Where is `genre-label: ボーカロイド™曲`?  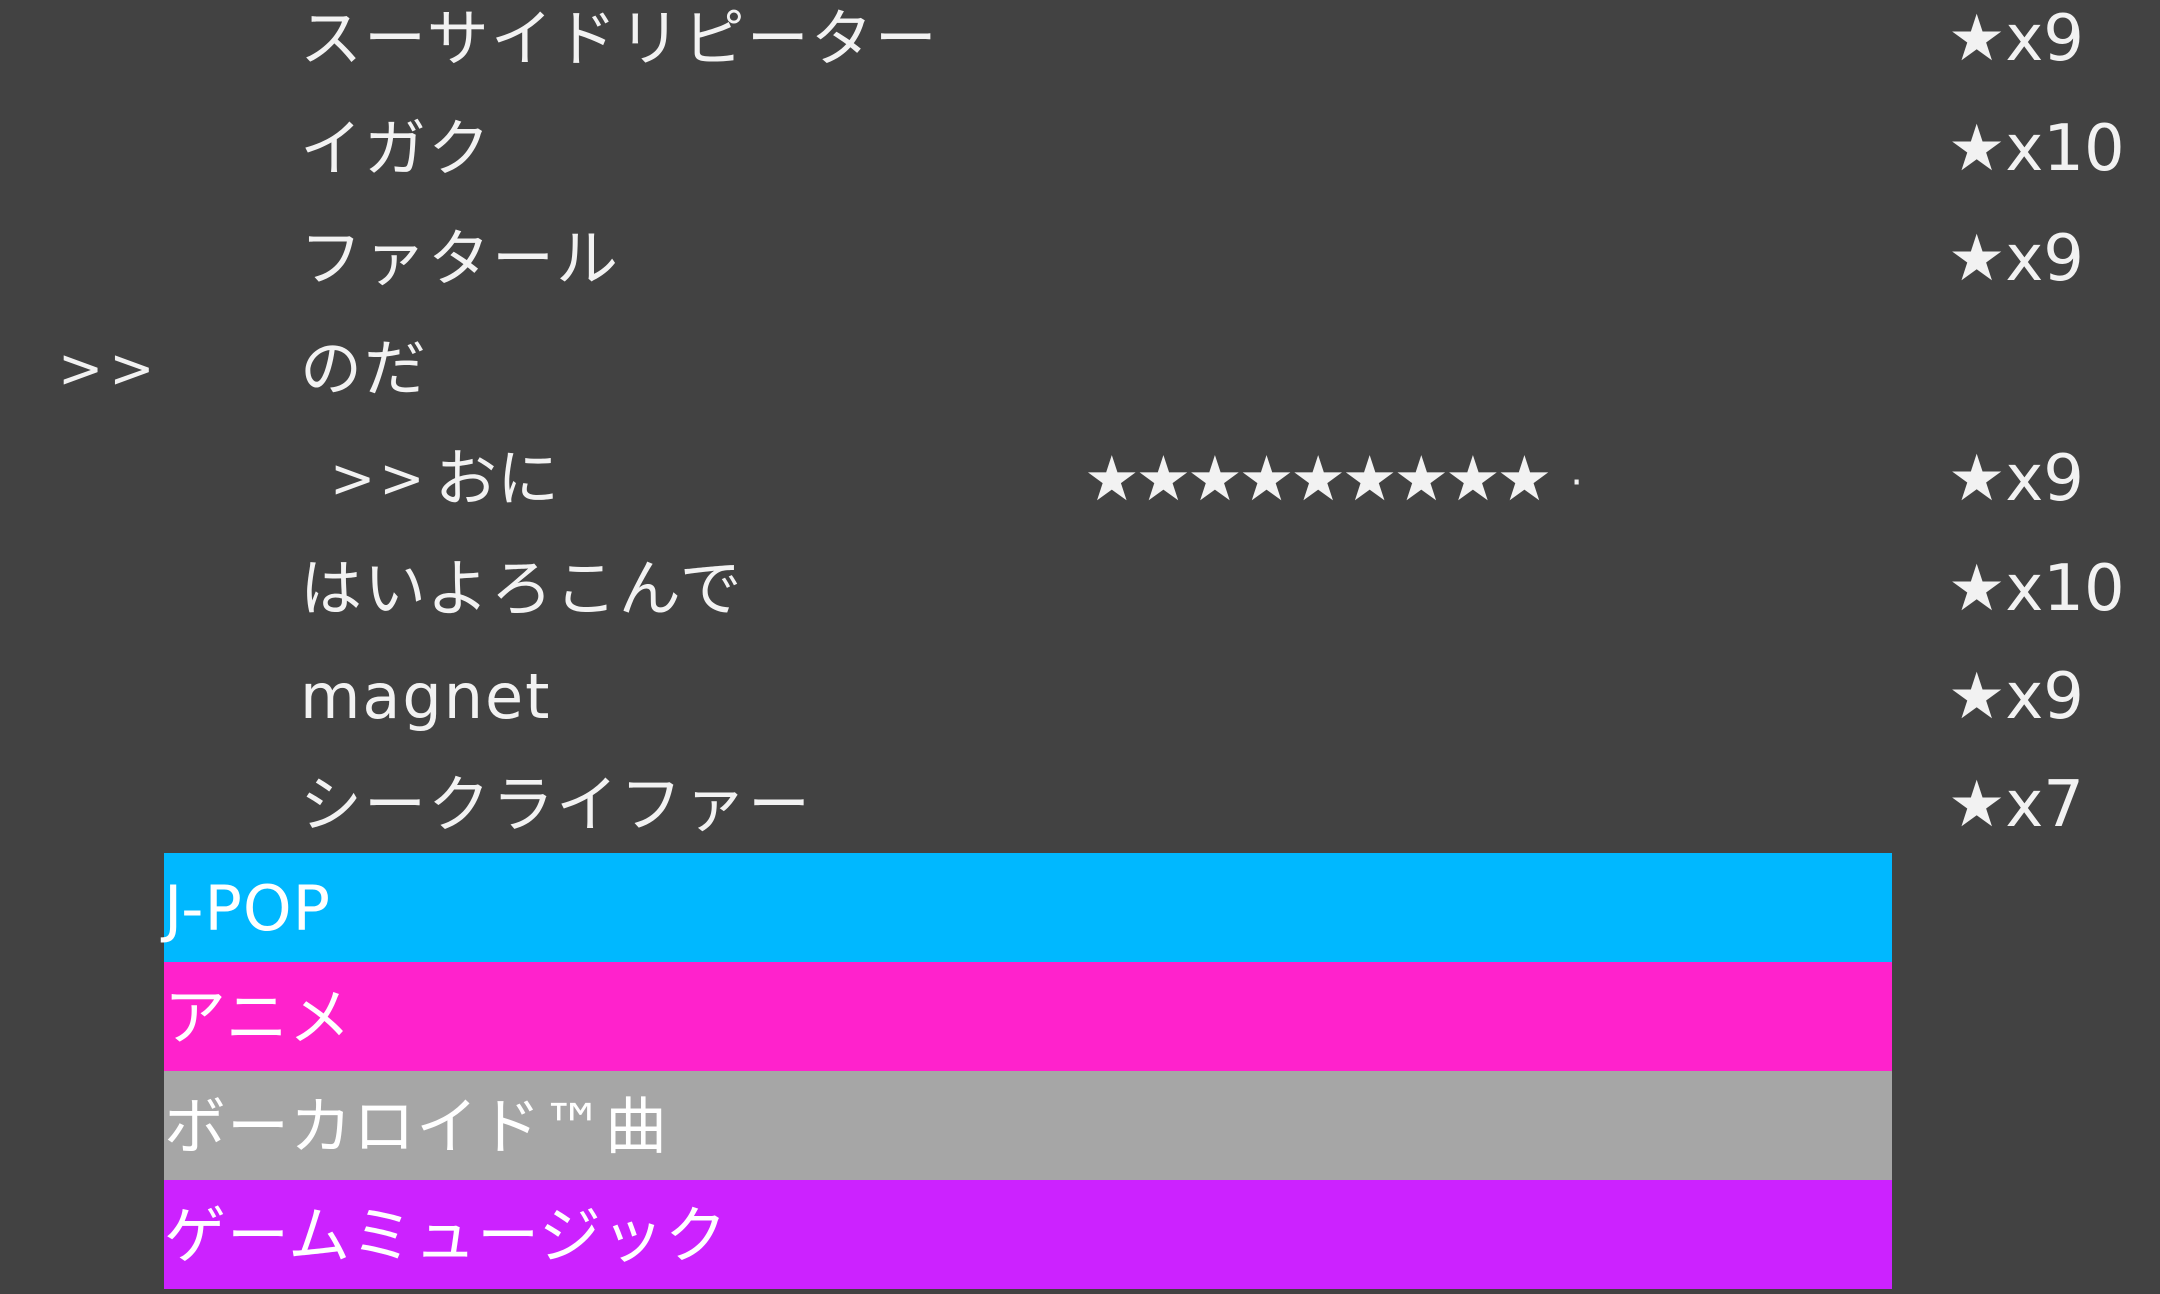 genre-label: ボーカロイド™曲 is located at coordinates (416, 1126).